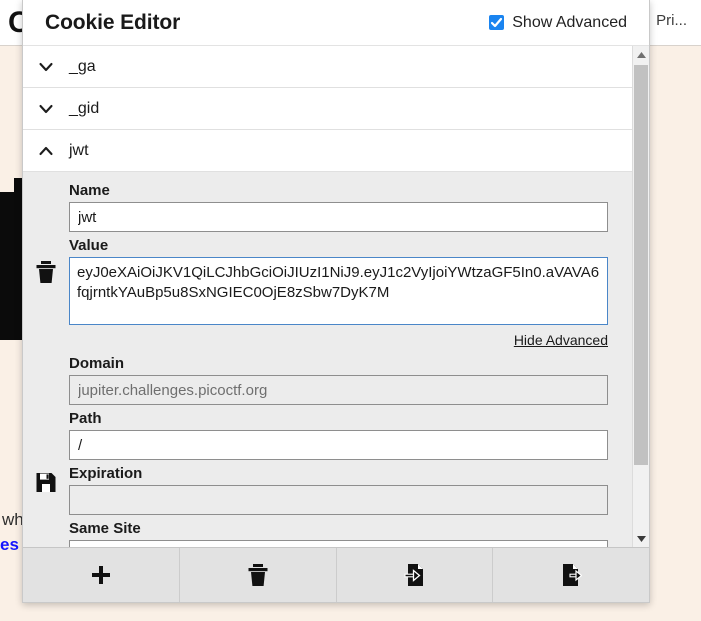 The height and width of the screenshot is (621, 701). Describe the element at coordinates (327, 109) in the screenshot. I see `cookie-row-gid: _gid` at that location.